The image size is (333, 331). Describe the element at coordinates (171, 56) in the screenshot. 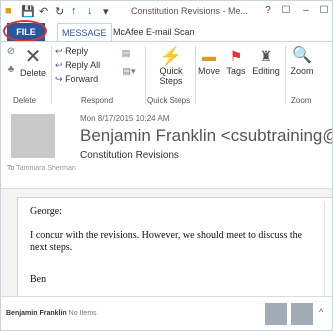

I see `lightning-icon: ⚡` at that location.